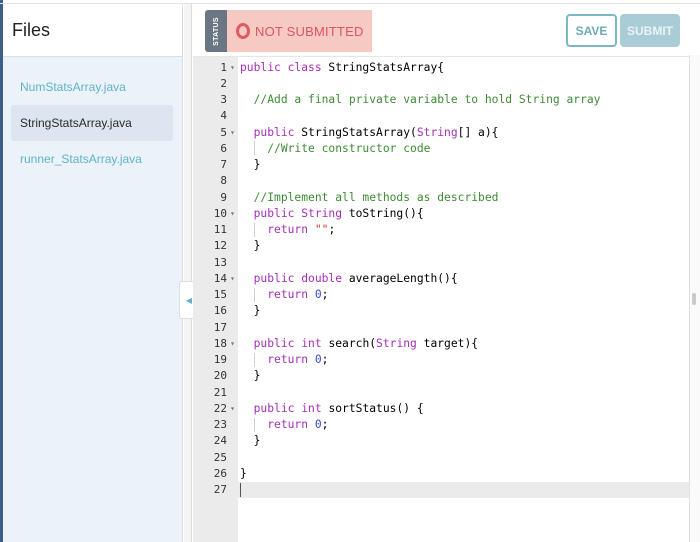  What do you see at coordinates (223, 181) in the screenshot?
I see `line-number: 8` at bounding box center [223, 181].